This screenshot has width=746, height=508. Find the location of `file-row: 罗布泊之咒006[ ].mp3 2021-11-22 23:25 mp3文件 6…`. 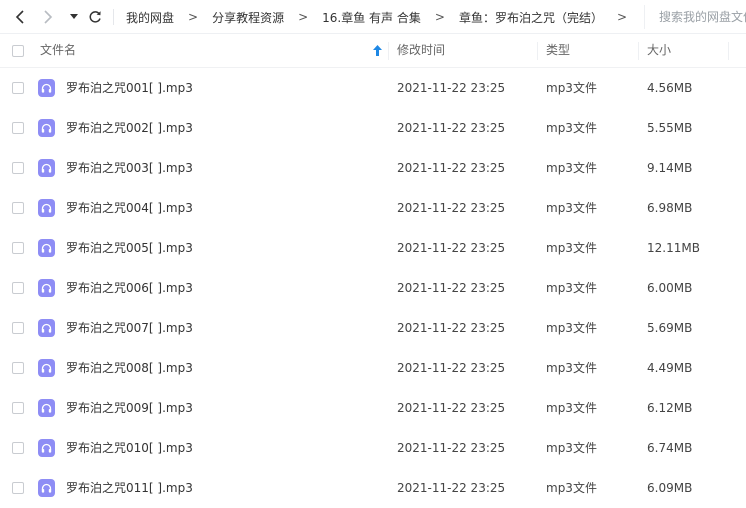

file-row: 罗布泊之咒006[ ].mp3 2021-11-22 23:25 mp3文件 6… is located at coordinates (373, 288).